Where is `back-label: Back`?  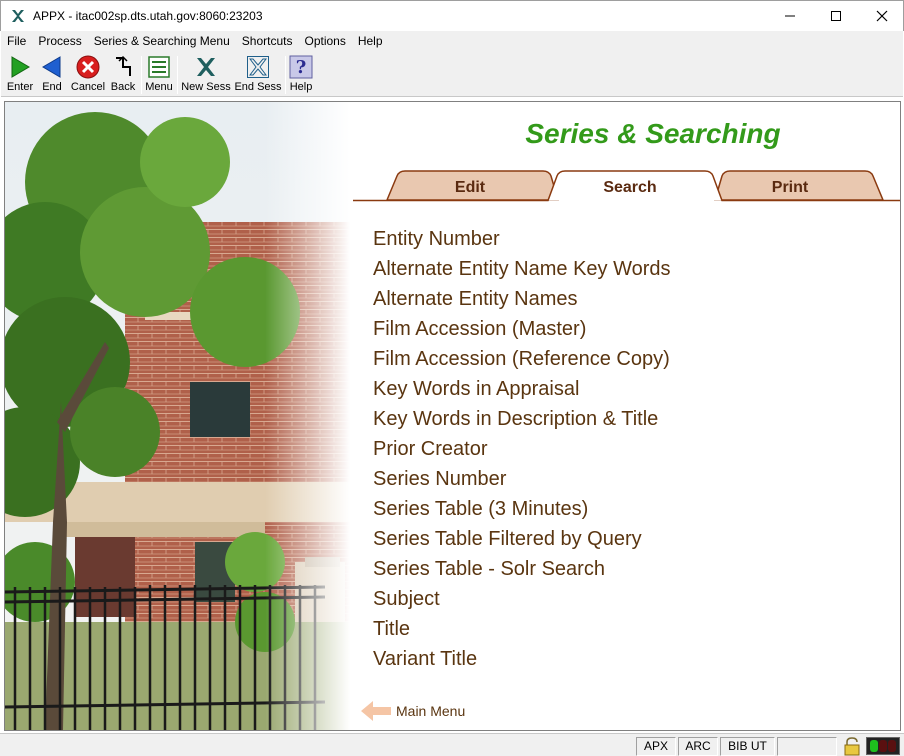 back-label: Back is located at coordinates (123, 87).